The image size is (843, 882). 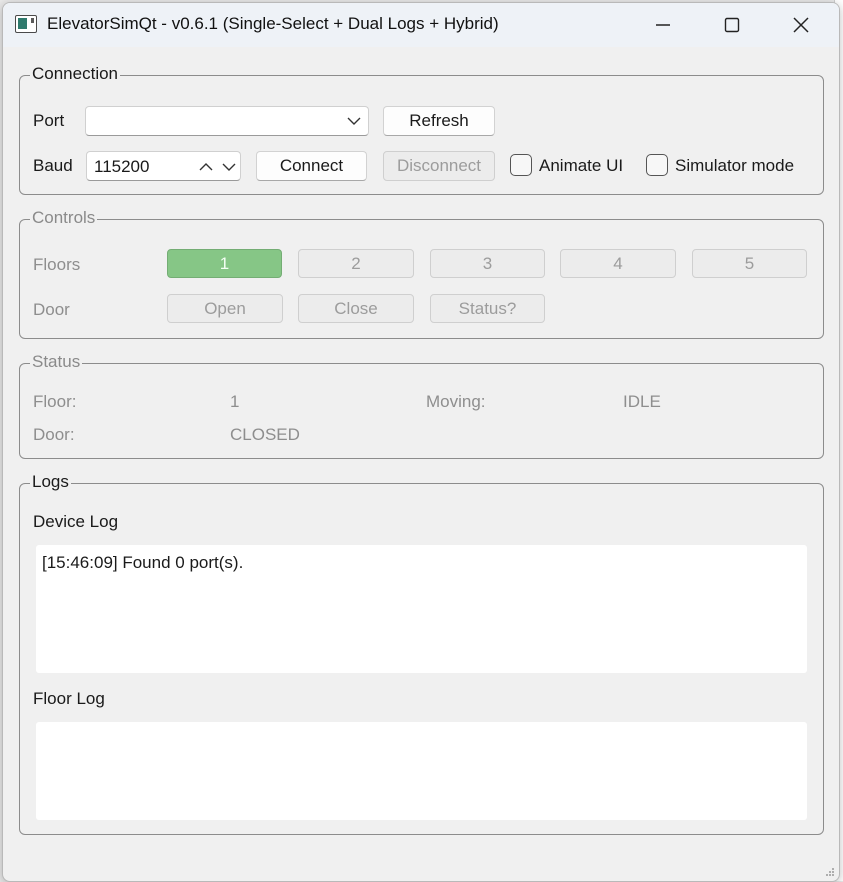 What do you see at coordinates (581, 166) in the screenshot?
I see `animate-ui-label: Animate UI` at bounding box center [581, 166].